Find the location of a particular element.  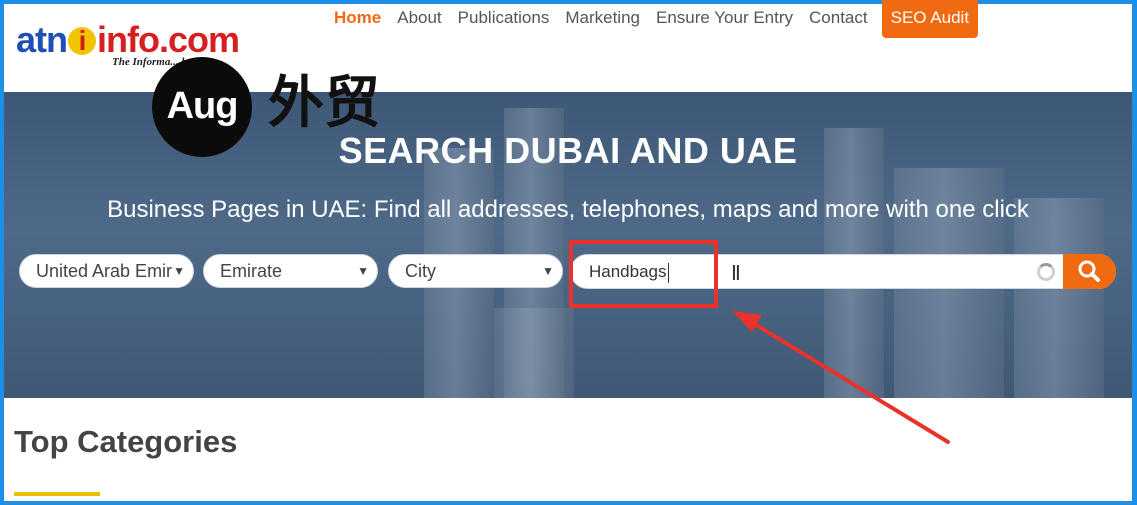

heading-underline is located at coordinates (57, 494).